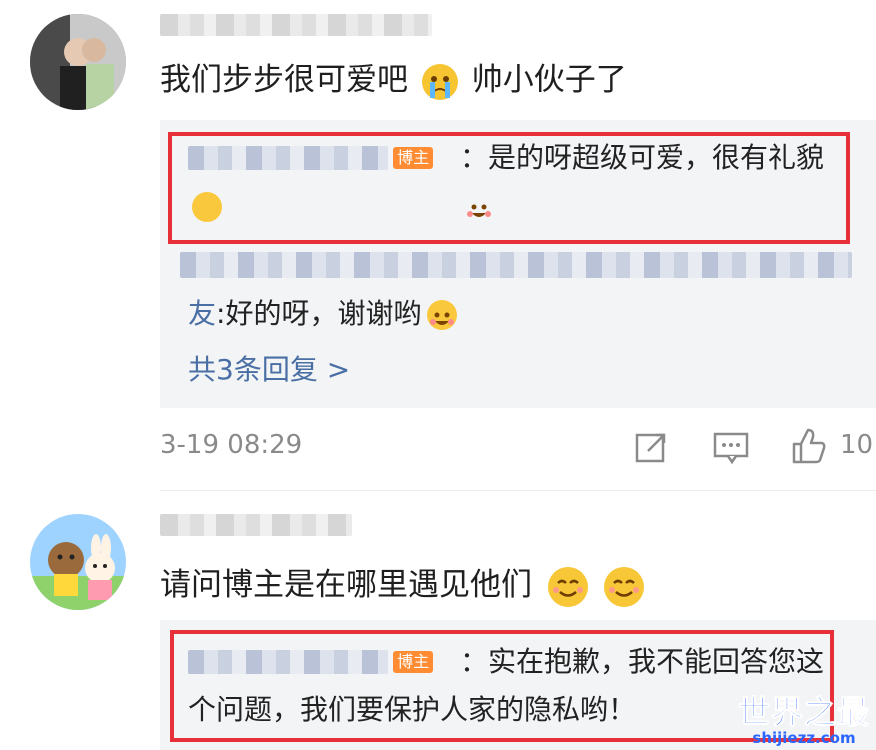 The image size is (876, 750). I want to click on more-replies-link: 共3条回复 >, so click(269, 370).